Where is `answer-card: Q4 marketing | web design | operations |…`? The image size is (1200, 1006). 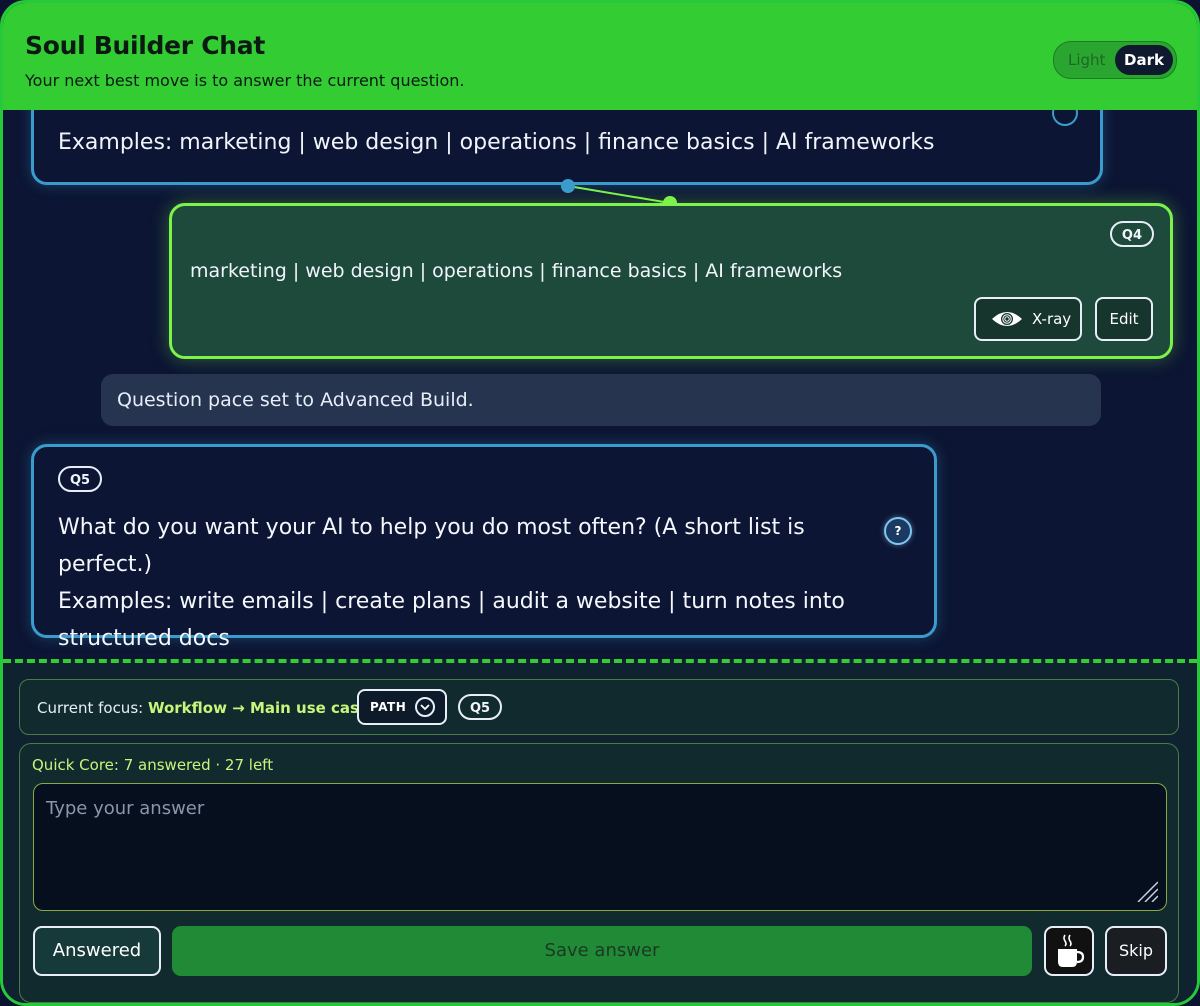 answer-card: Q4 marketing | web design | operations |… is located at coordinates (671, 281).